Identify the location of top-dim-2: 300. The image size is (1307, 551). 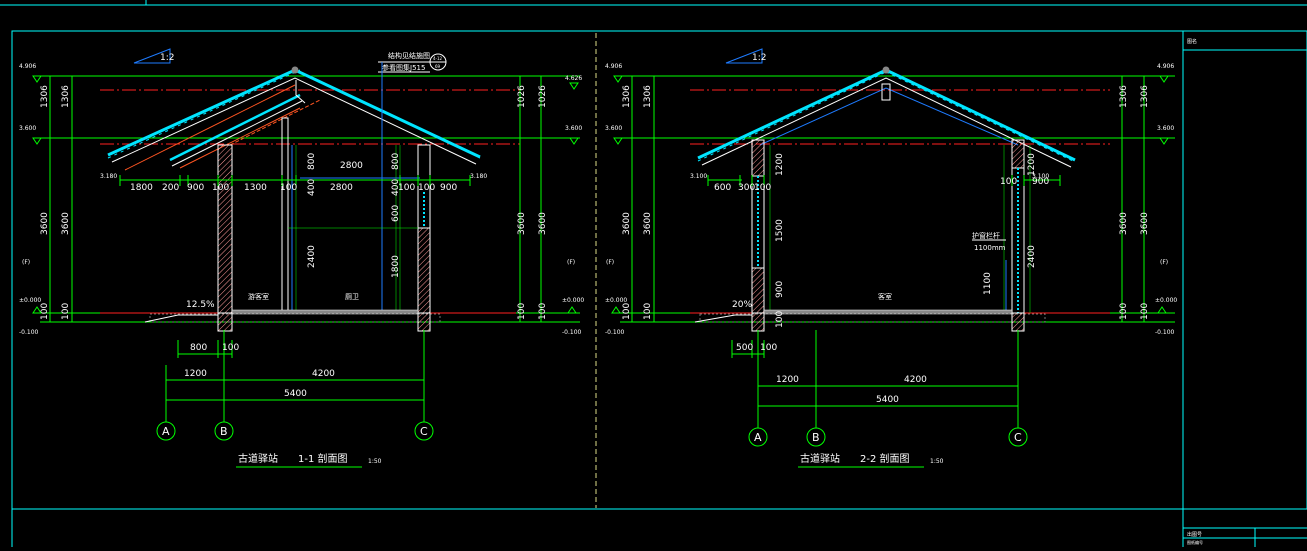
(746, 188).